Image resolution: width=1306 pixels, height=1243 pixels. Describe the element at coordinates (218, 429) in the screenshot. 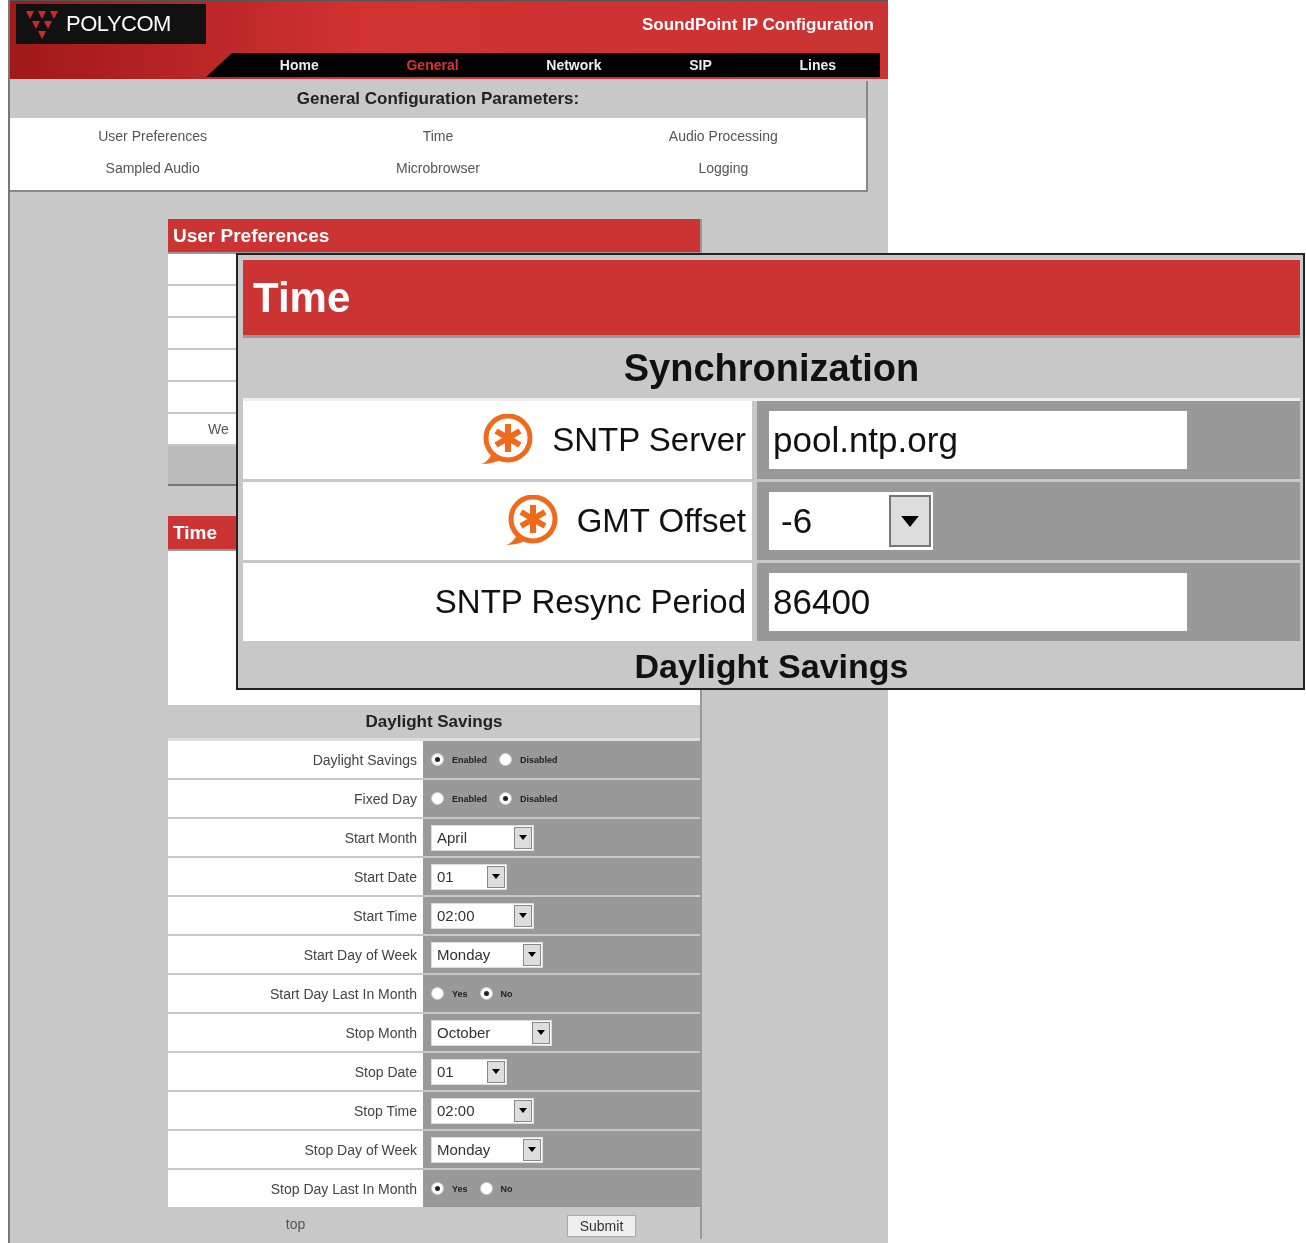

I see `field-label: We` at that location.